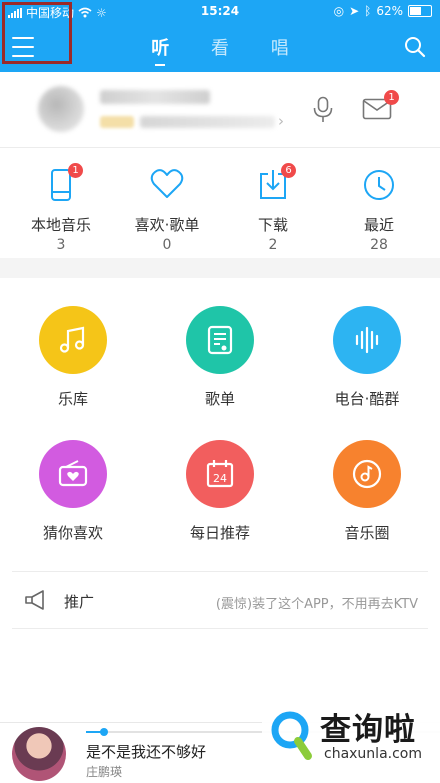 Image resolution: width=440 pixels, height=783 pixels. Describe the element at coordinates (167, 245) in the screenshot. I see `quick-count: 0` at that location.